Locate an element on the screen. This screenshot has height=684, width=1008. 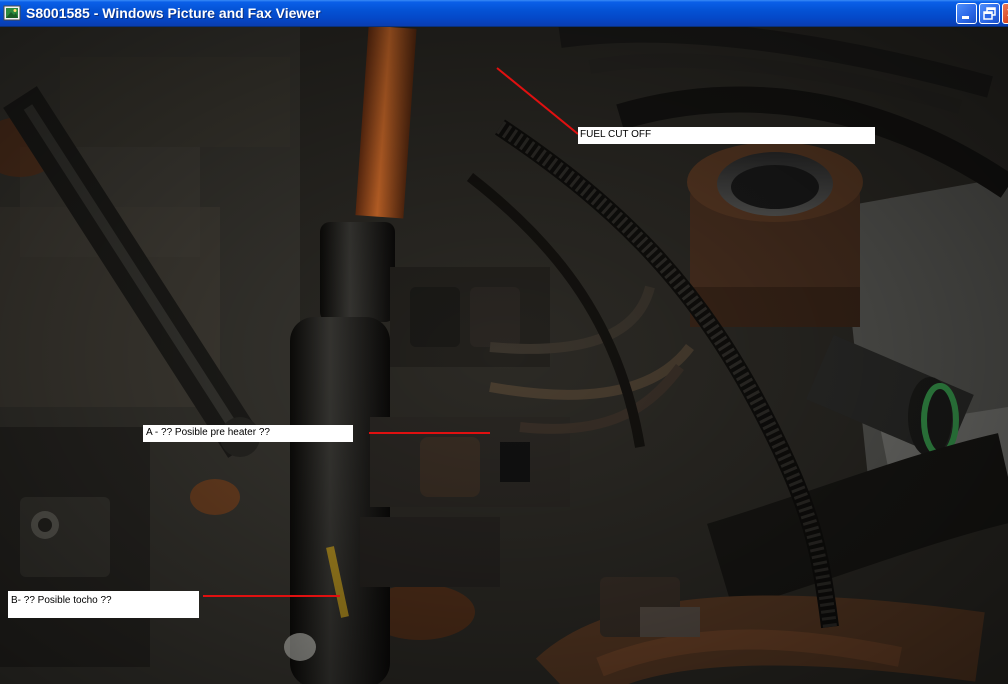
fuel-cut-off-leader is located at coordinates (537, 101).